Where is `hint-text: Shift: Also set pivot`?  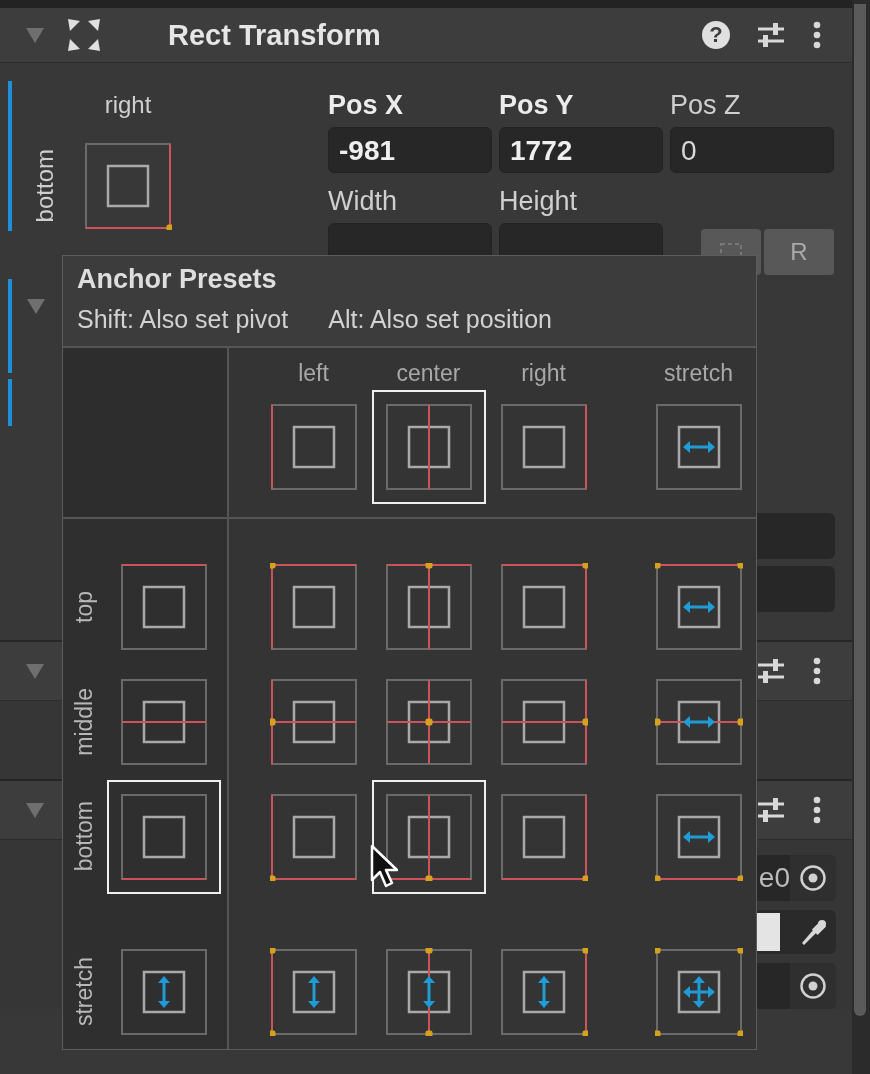
hint-text: Shift: Also set pivot is located at coordinates (183, 319).